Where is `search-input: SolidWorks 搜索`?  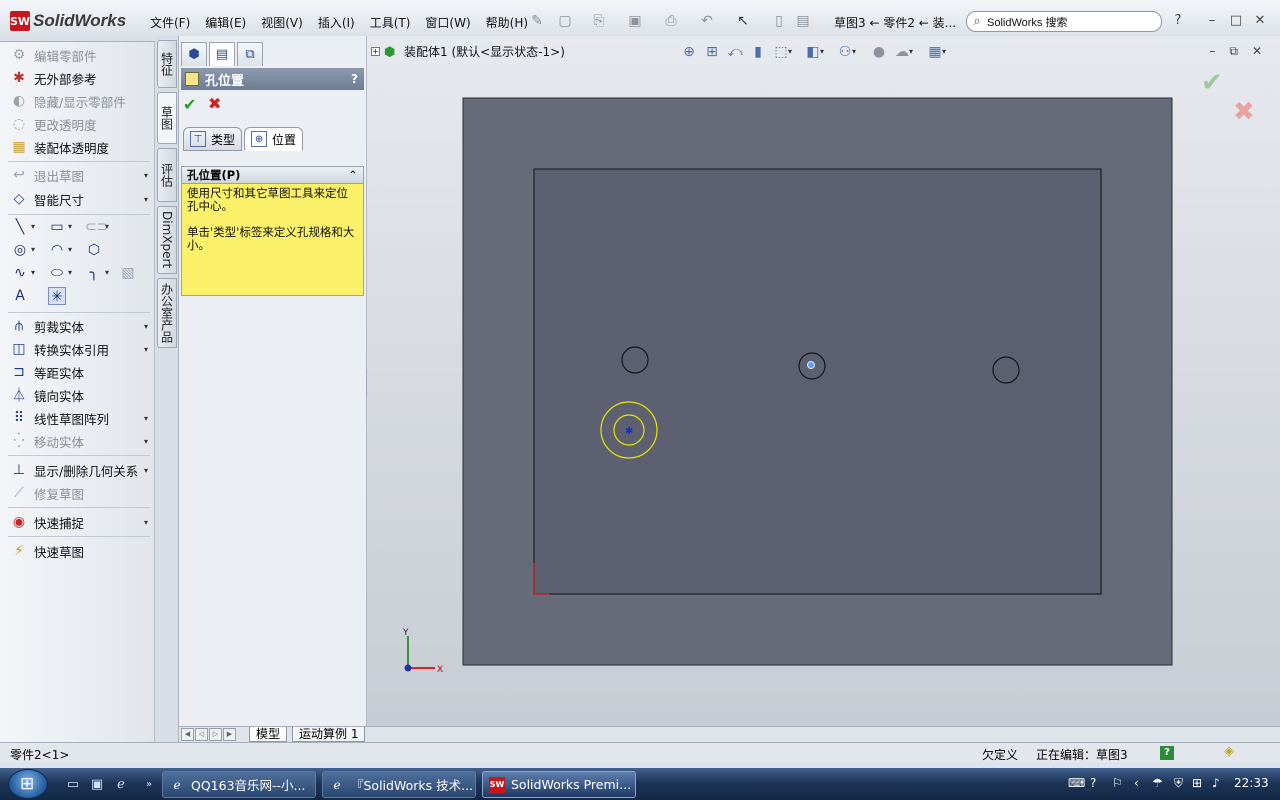
search-input: SolidWorks 搜索 is located at coordinates (1027, 22).